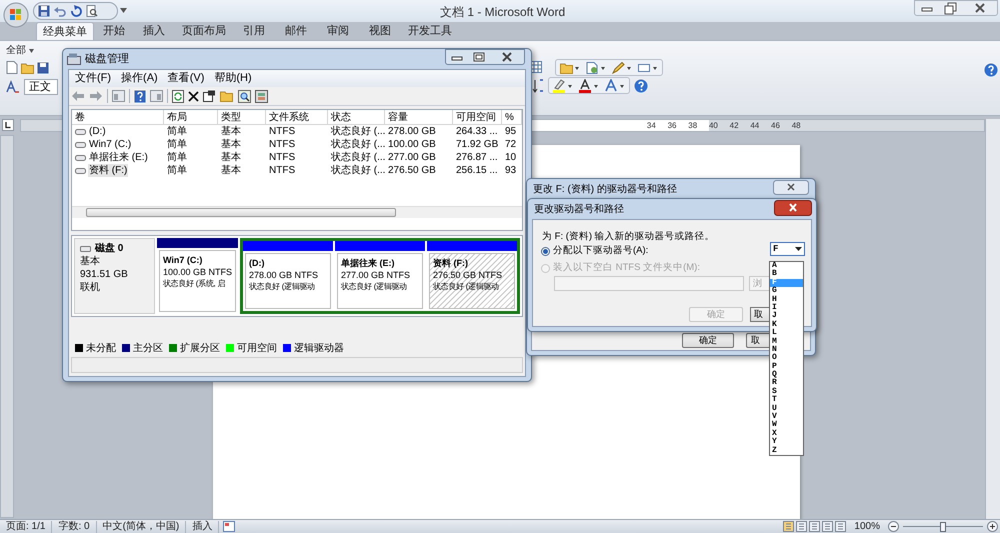  Describe the element at coordinates (786, 358) in the screenshot. I see `drive-letter-option: O` at that location.